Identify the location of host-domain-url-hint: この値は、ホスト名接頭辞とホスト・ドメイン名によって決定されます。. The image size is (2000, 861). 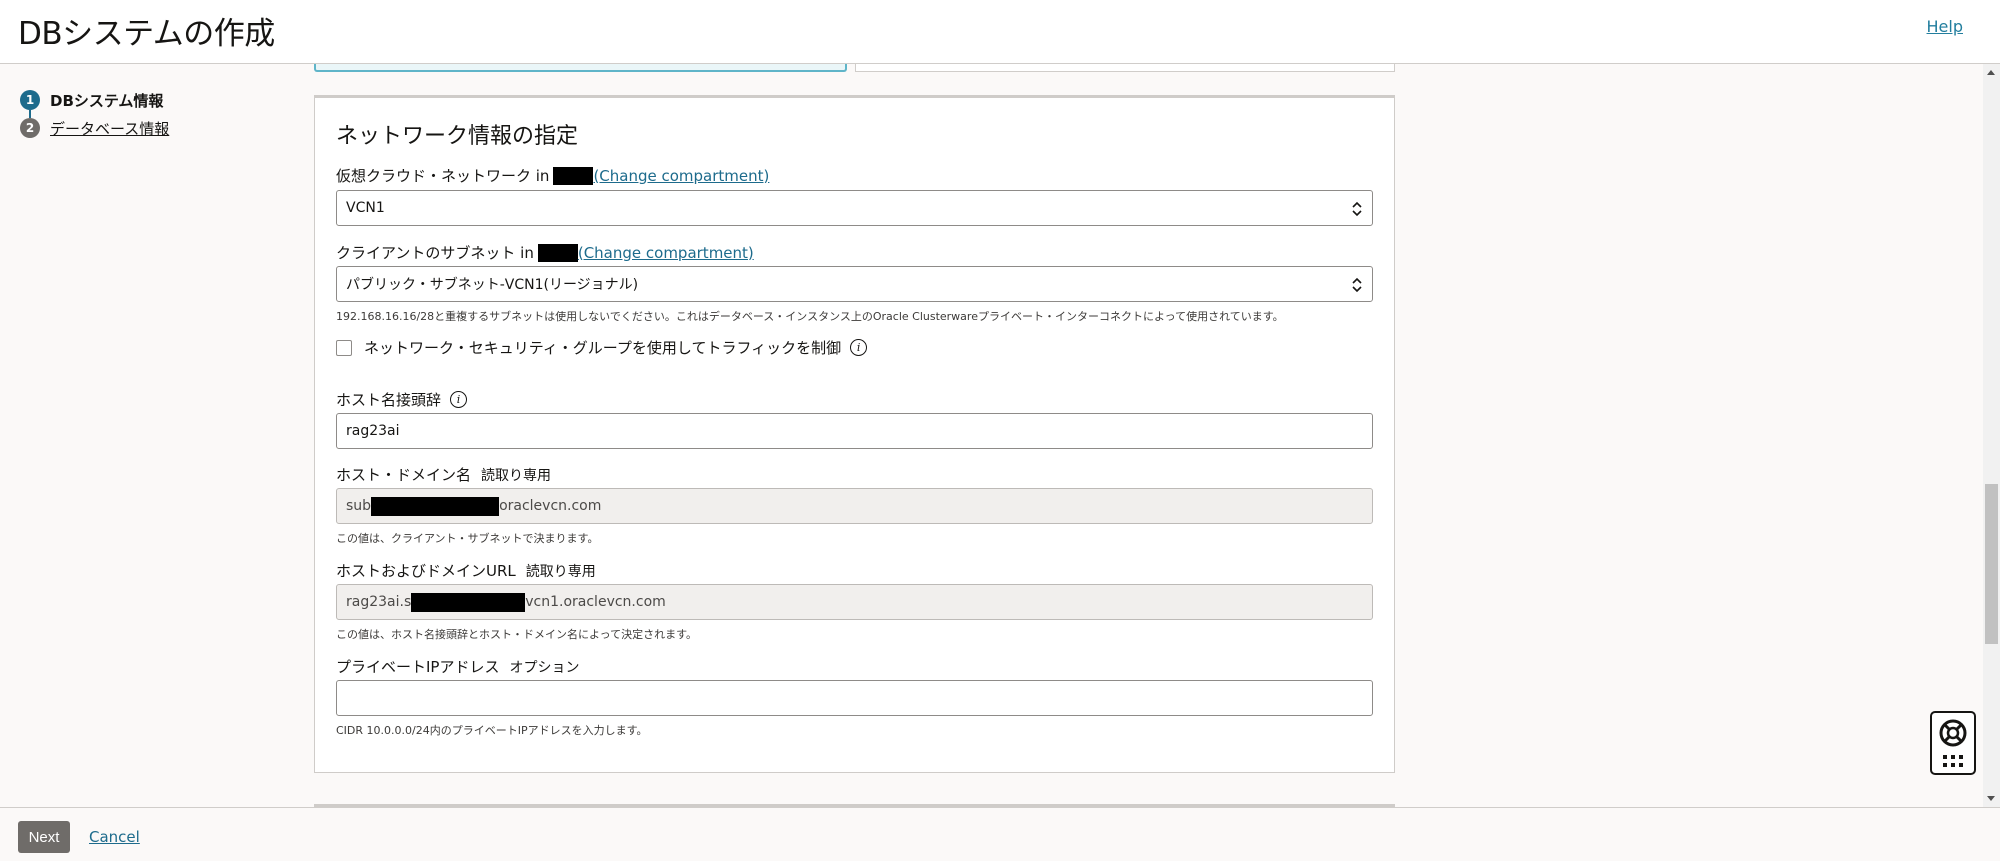
(517, 634).